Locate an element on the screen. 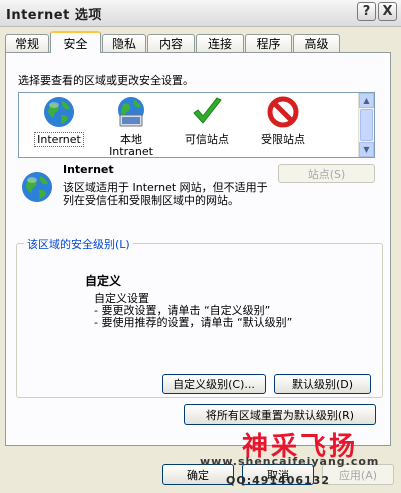  tab-content: 内容 is located at coordinates (171, 43).